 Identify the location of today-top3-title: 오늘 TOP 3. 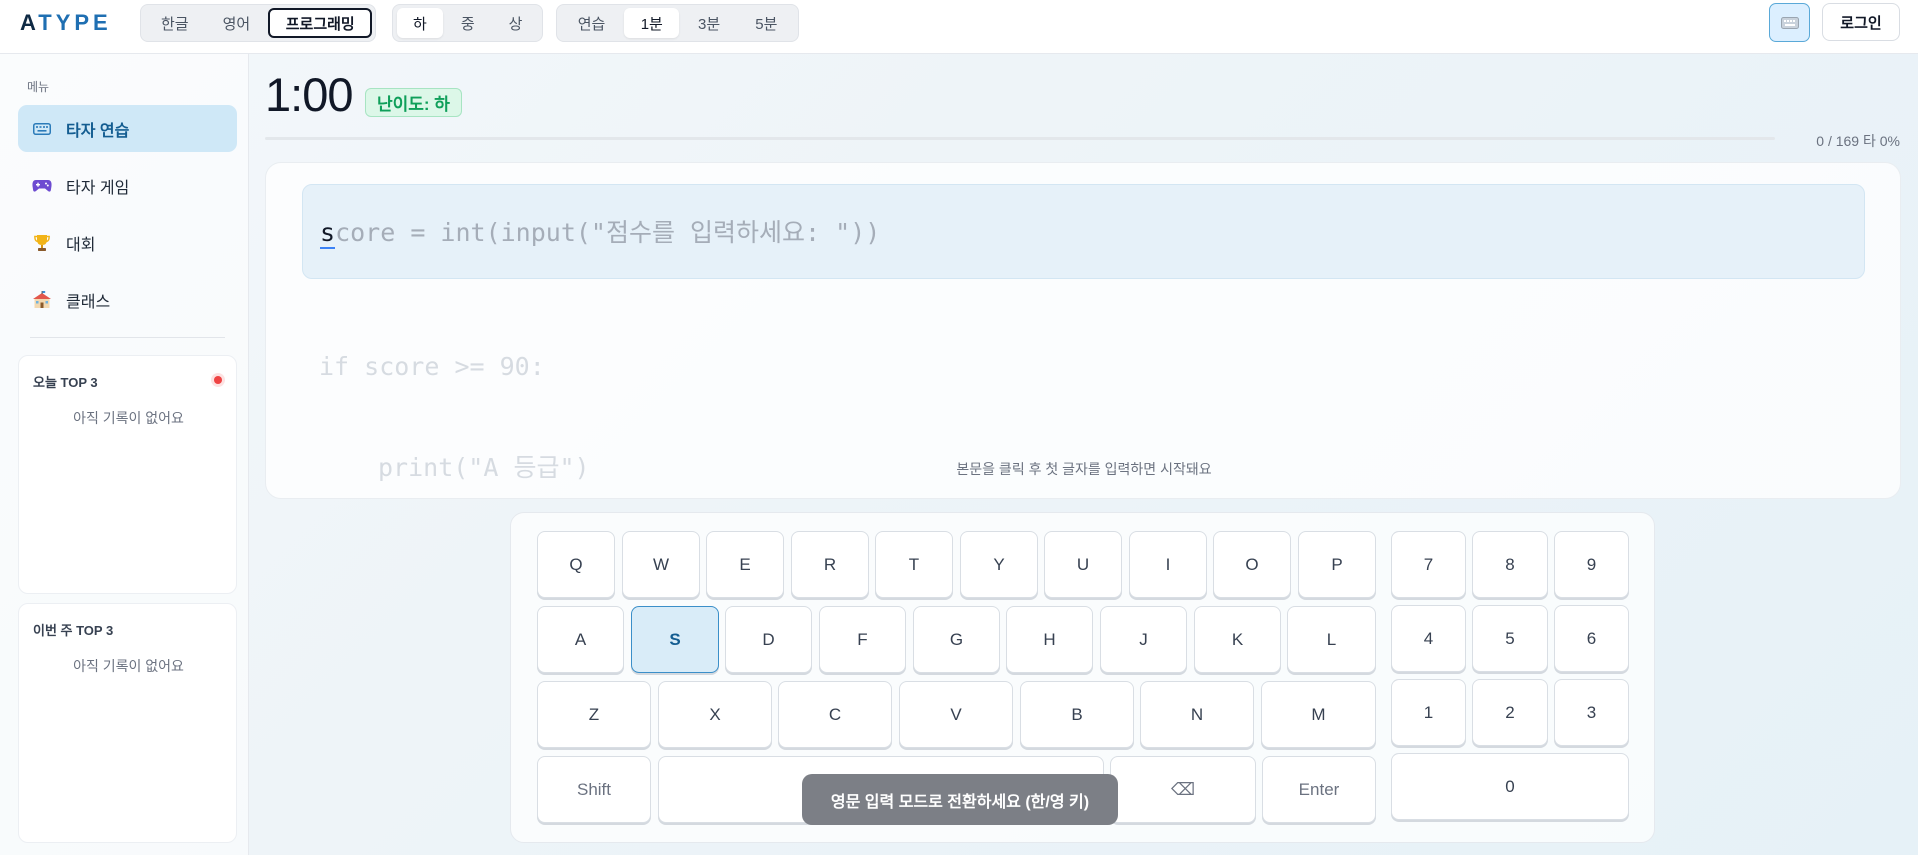
(65, 382).